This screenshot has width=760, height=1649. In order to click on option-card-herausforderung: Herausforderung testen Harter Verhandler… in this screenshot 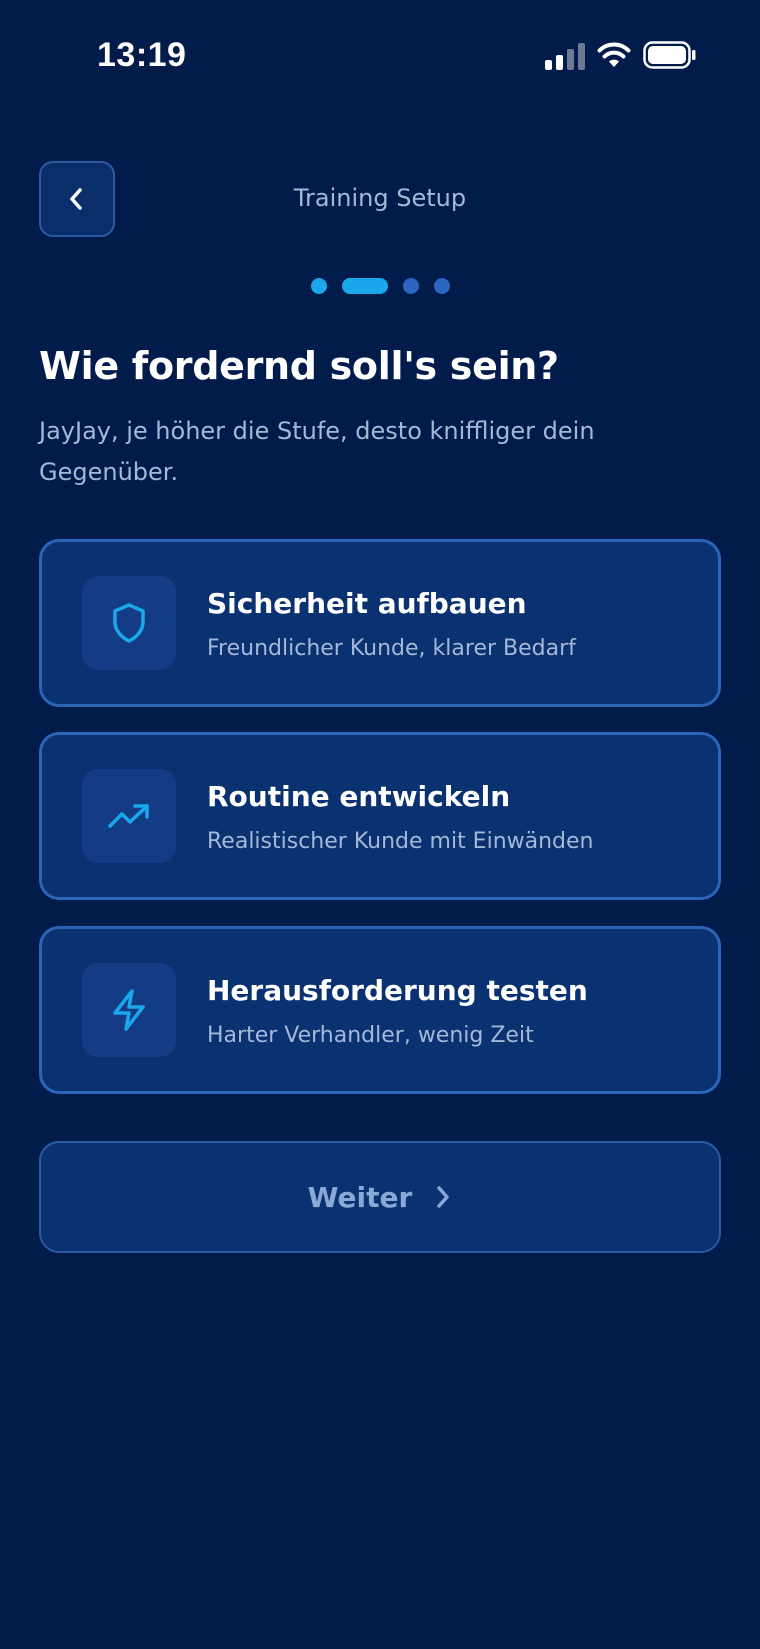, I will do `click(380, 1010)`.